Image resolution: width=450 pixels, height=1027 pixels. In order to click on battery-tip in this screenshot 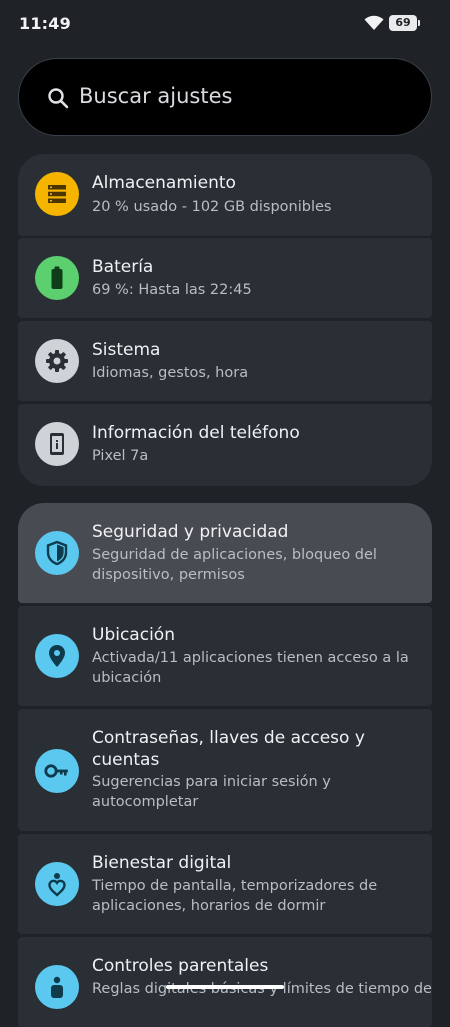, I will do `click(419, 23)`.